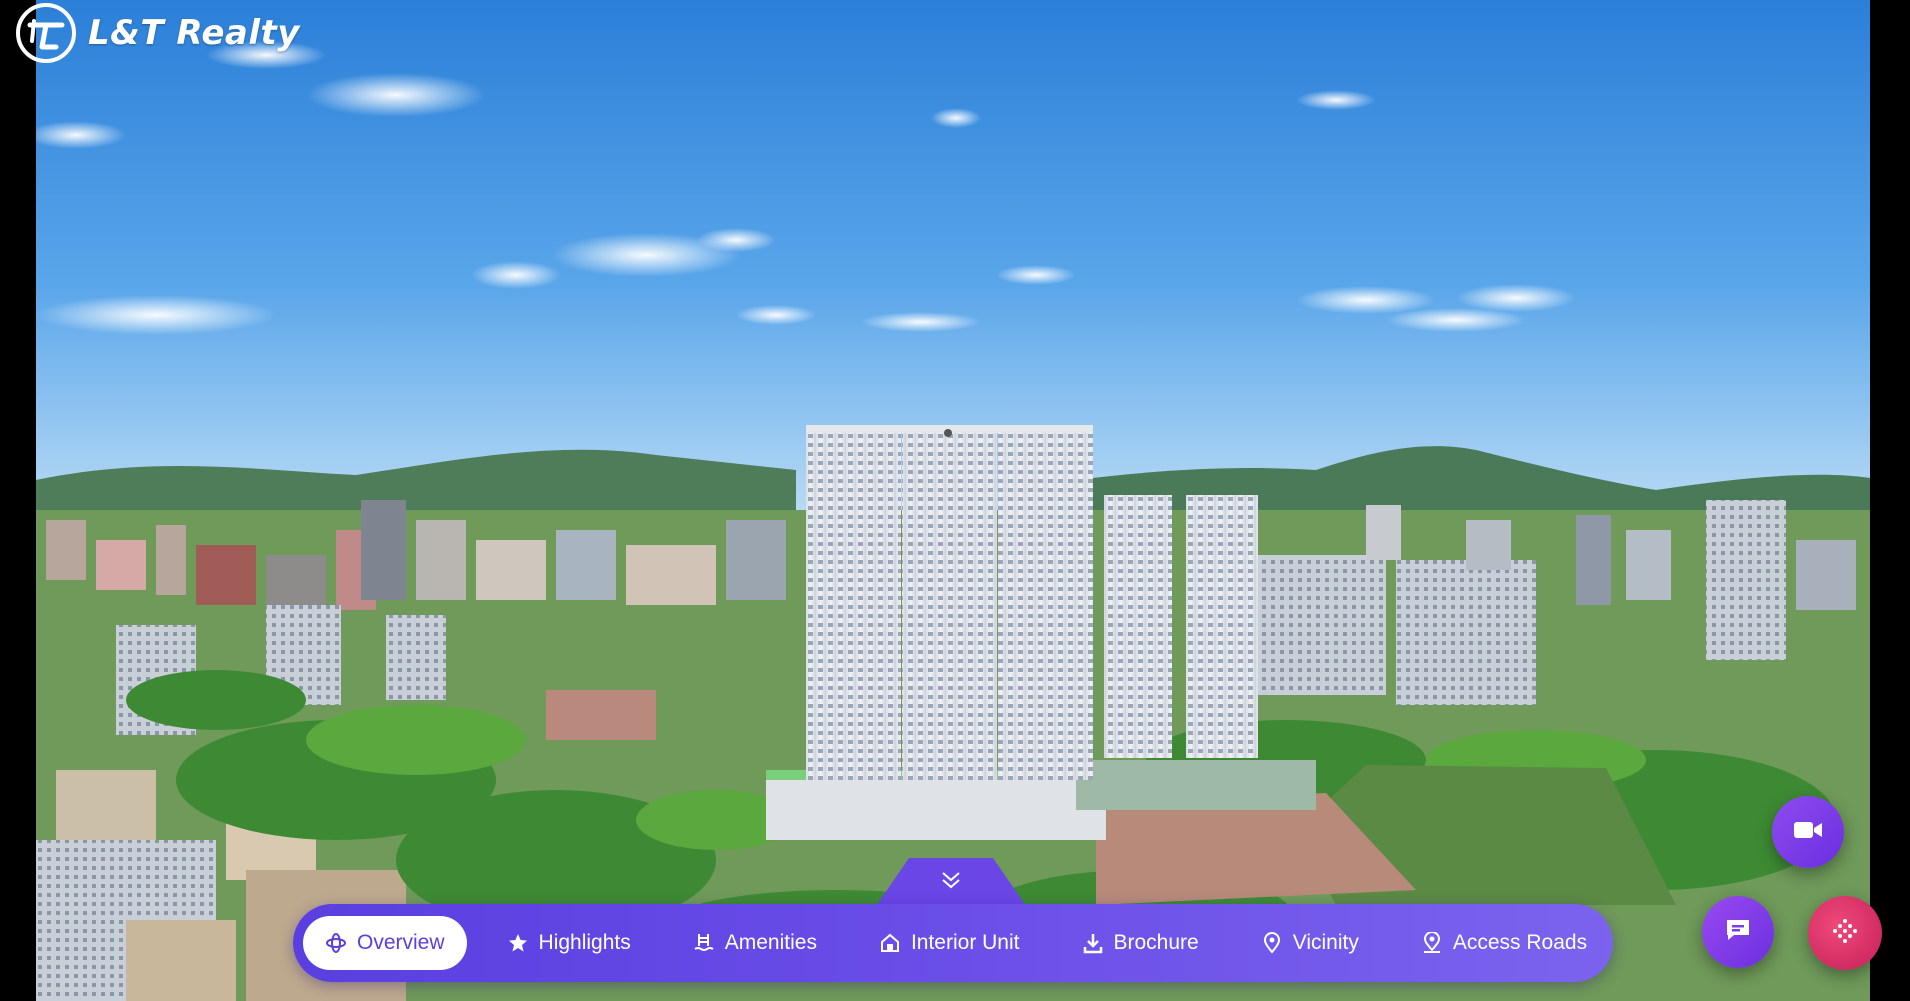  I want to click on menu-button, so click(1845, 933).